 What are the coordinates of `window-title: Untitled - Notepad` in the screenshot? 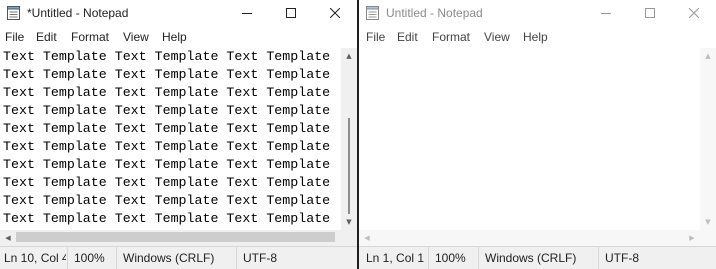 It's located at (434, 13).